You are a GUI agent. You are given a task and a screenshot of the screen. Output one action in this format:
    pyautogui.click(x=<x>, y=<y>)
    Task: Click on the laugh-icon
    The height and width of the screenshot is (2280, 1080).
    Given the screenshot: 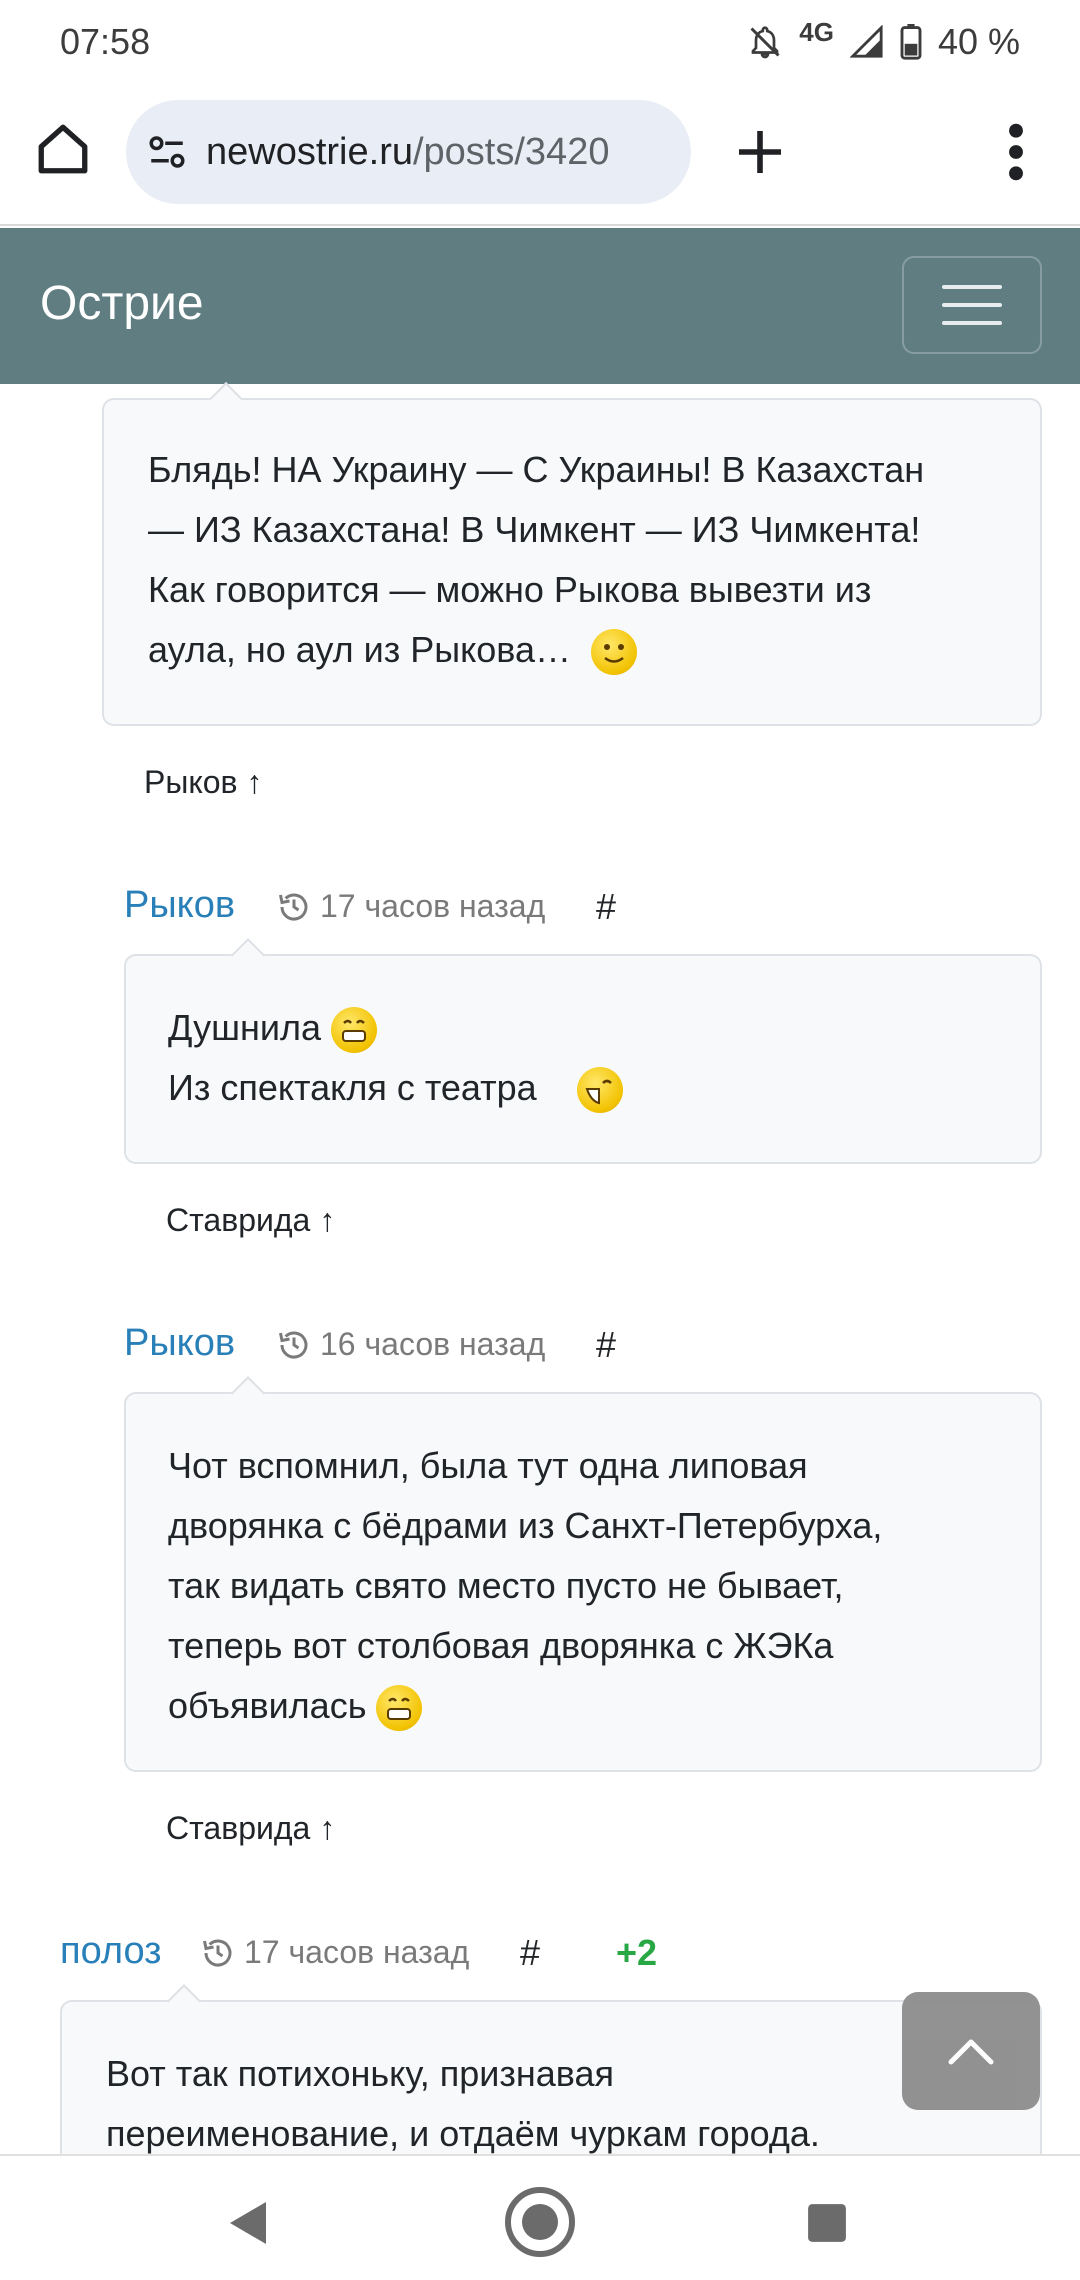 What is the action you would take?
    pyautogui.click(x=599, y=1090)
    